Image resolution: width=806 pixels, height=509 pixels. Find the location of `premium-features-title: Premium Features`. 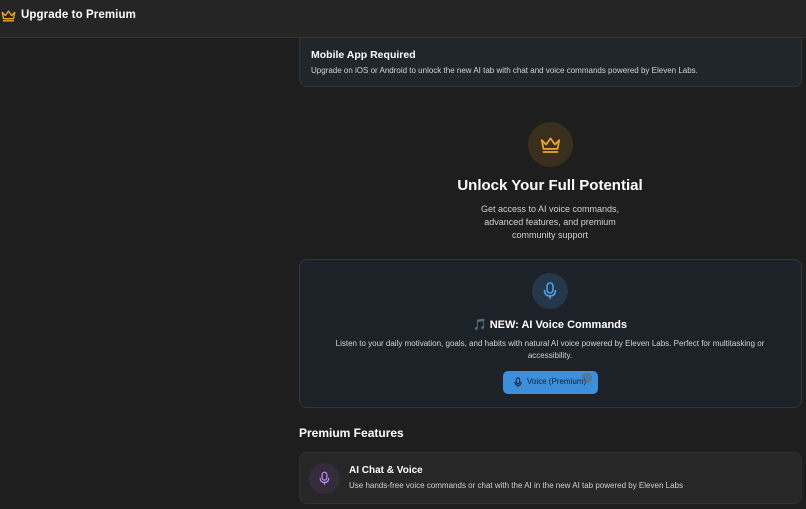

premium-features-title: Premium Features is located at coordinates (351, 433).